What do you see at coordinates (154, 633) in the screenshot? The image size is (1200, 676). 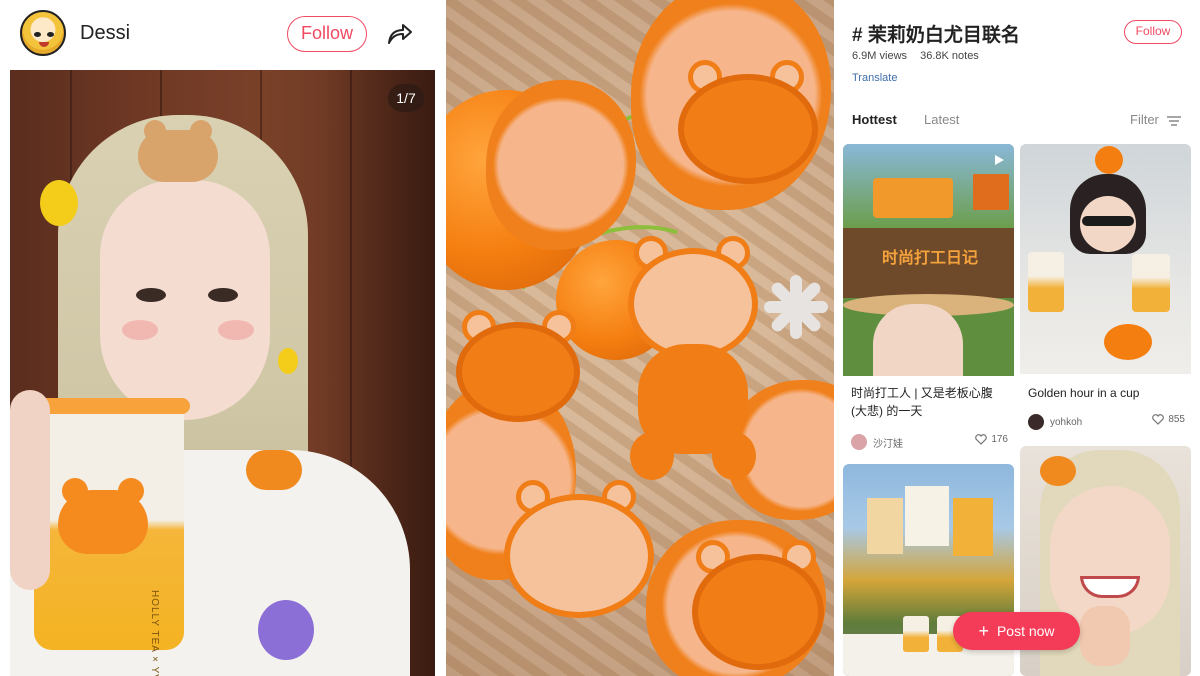 I see `cup-brand-text: HOLLY TEA × YVMIN` at bounding box center [154, 633].